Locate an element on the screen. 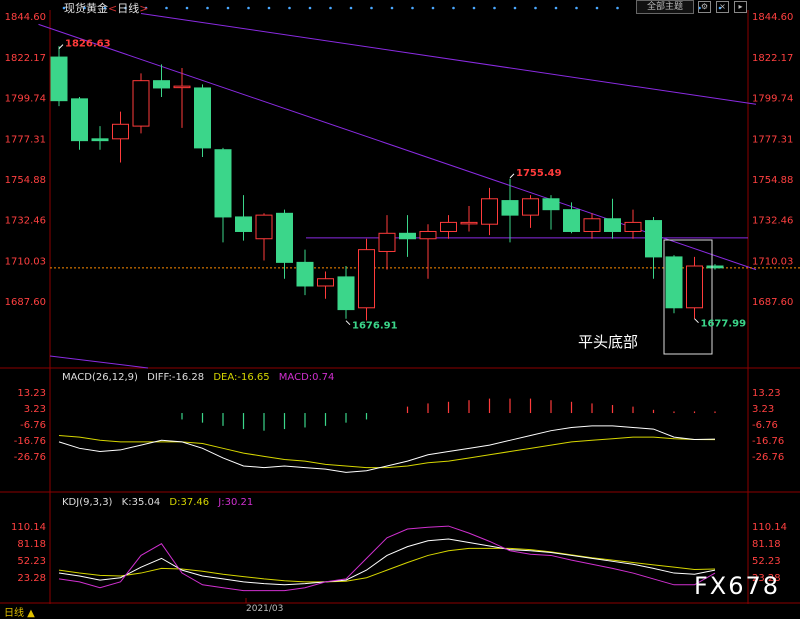  chart-title: 现货黄金<日线> is located at coordinates (106, 8).